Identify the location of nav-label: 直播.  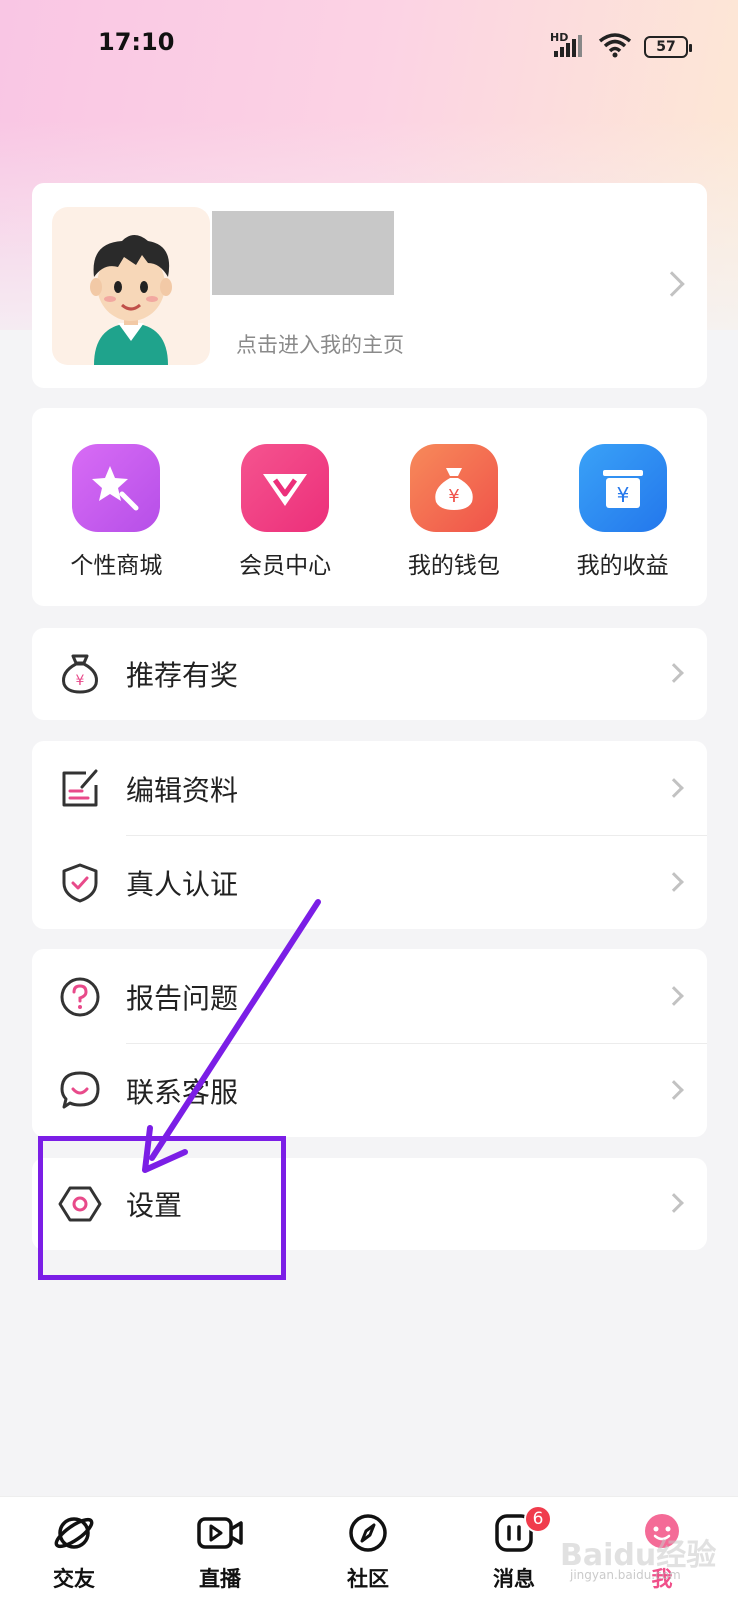
(220, 1579).